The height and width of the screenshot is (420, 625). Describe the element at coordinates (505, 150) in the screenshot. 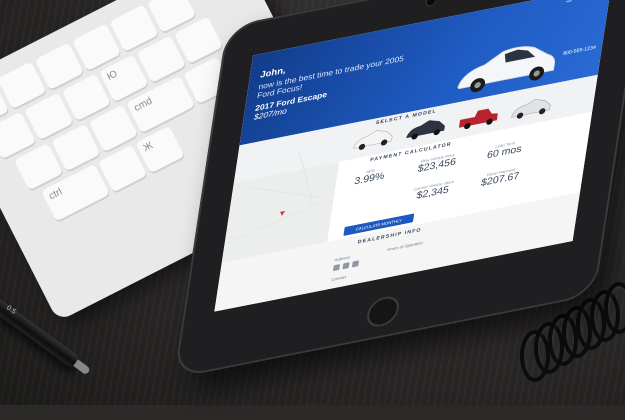

I see `calc-loan-term: Loan Term 60 mos` at that location.